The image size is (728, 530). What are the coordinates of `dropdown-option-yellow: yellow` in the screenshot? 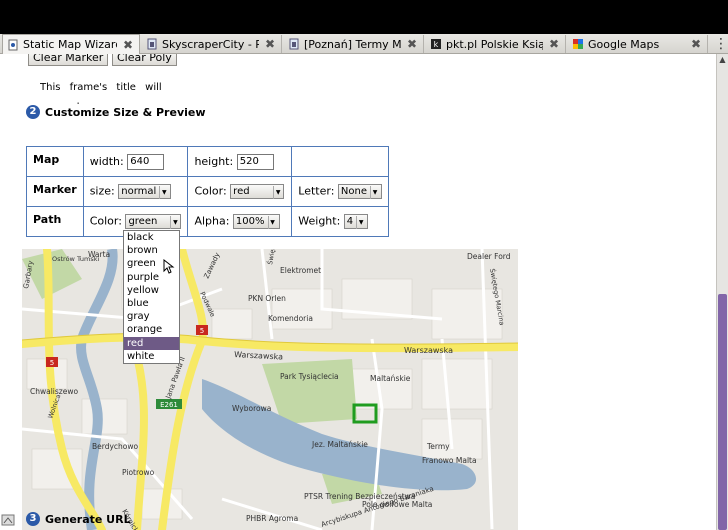 It's located at (151, 290).